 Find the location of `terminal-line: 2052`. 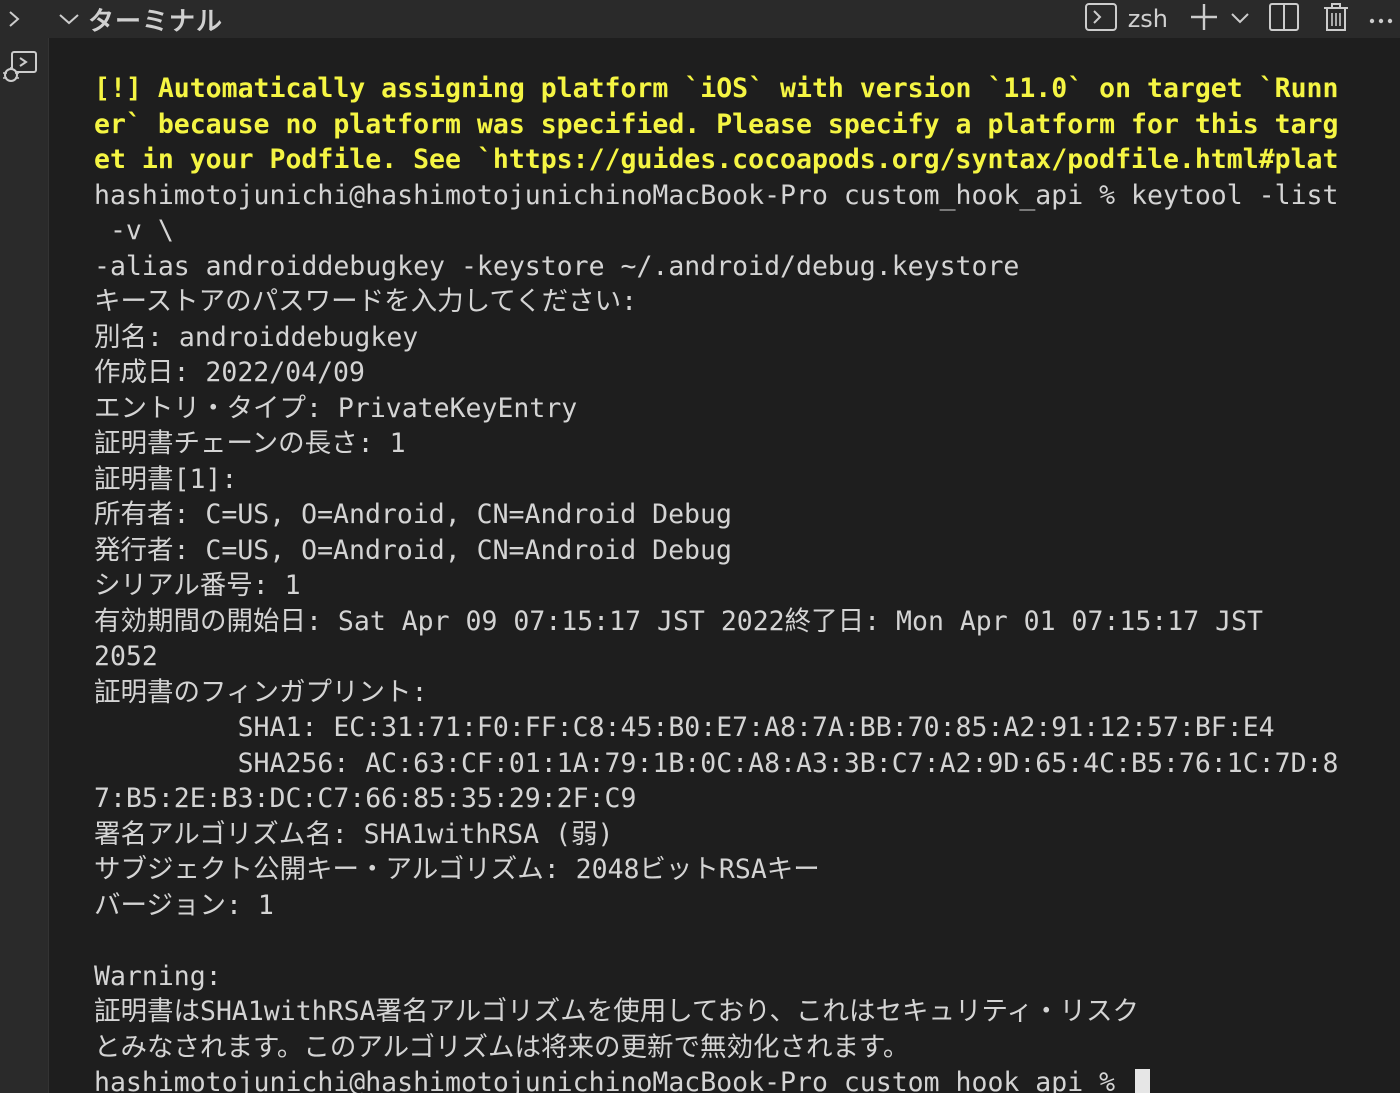

terminal-line: 2052 is located at coordinates (126, 656).